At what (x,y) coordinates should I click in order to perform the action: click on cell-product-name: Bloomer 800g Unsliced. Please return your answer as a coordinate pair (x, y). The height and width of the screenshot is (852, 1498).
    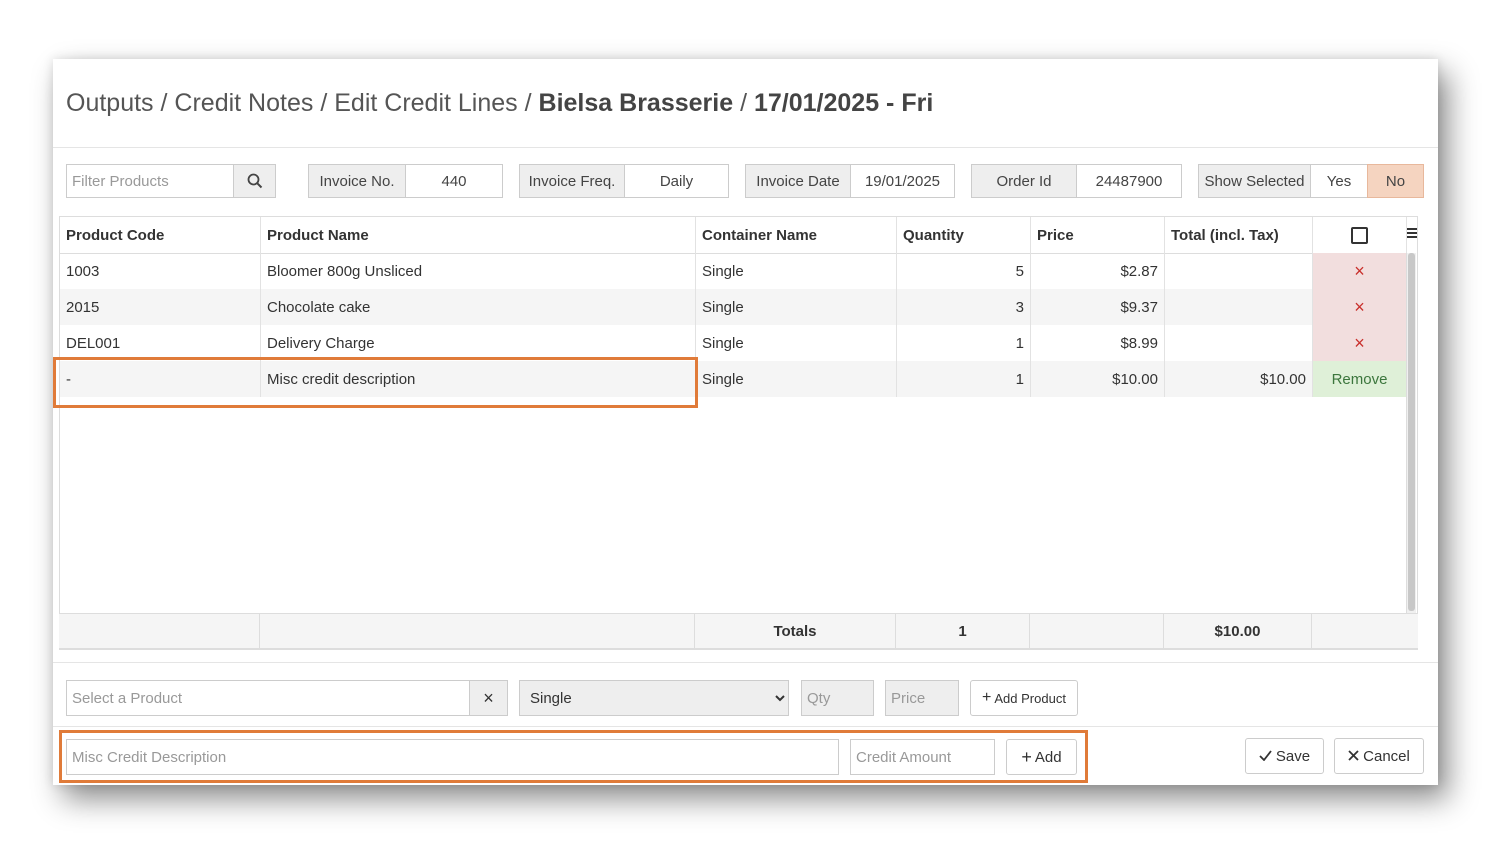
    Looking at the image, I should click on (478, 271).